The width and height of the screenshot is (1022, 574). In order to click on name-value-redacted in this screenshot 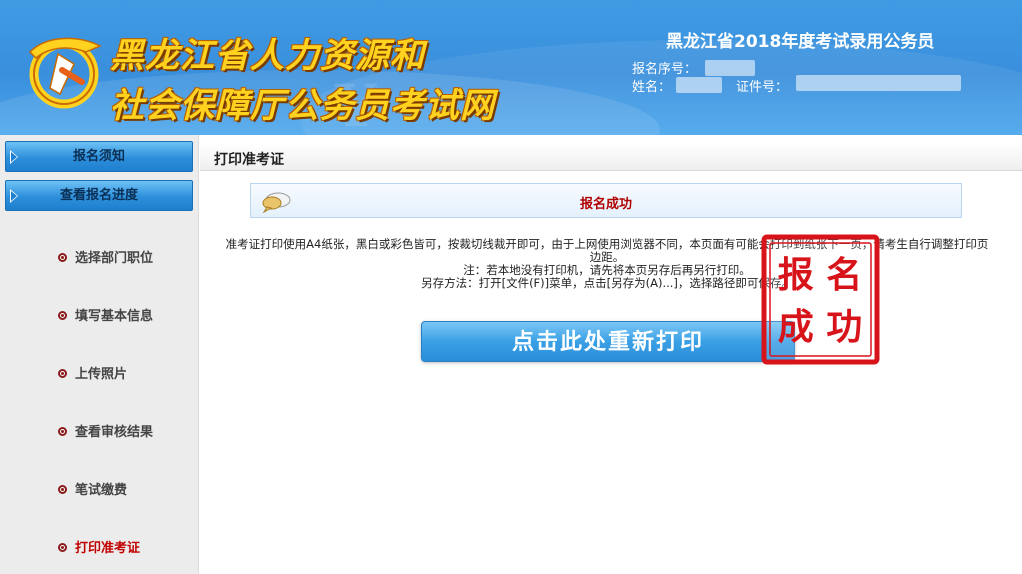, I will do `click(699, 85)`.